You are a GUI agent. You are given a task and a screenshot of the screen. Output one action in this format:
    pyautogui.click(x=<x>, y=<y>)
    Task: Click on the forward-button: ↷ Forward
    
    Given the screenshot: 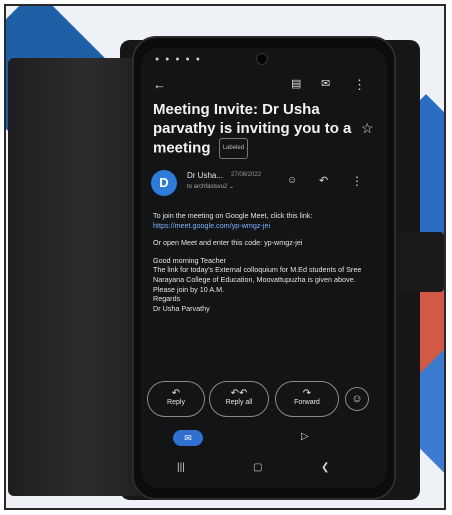 What is the action you would take?
    pyautogui.click(x=307, y=399)
    